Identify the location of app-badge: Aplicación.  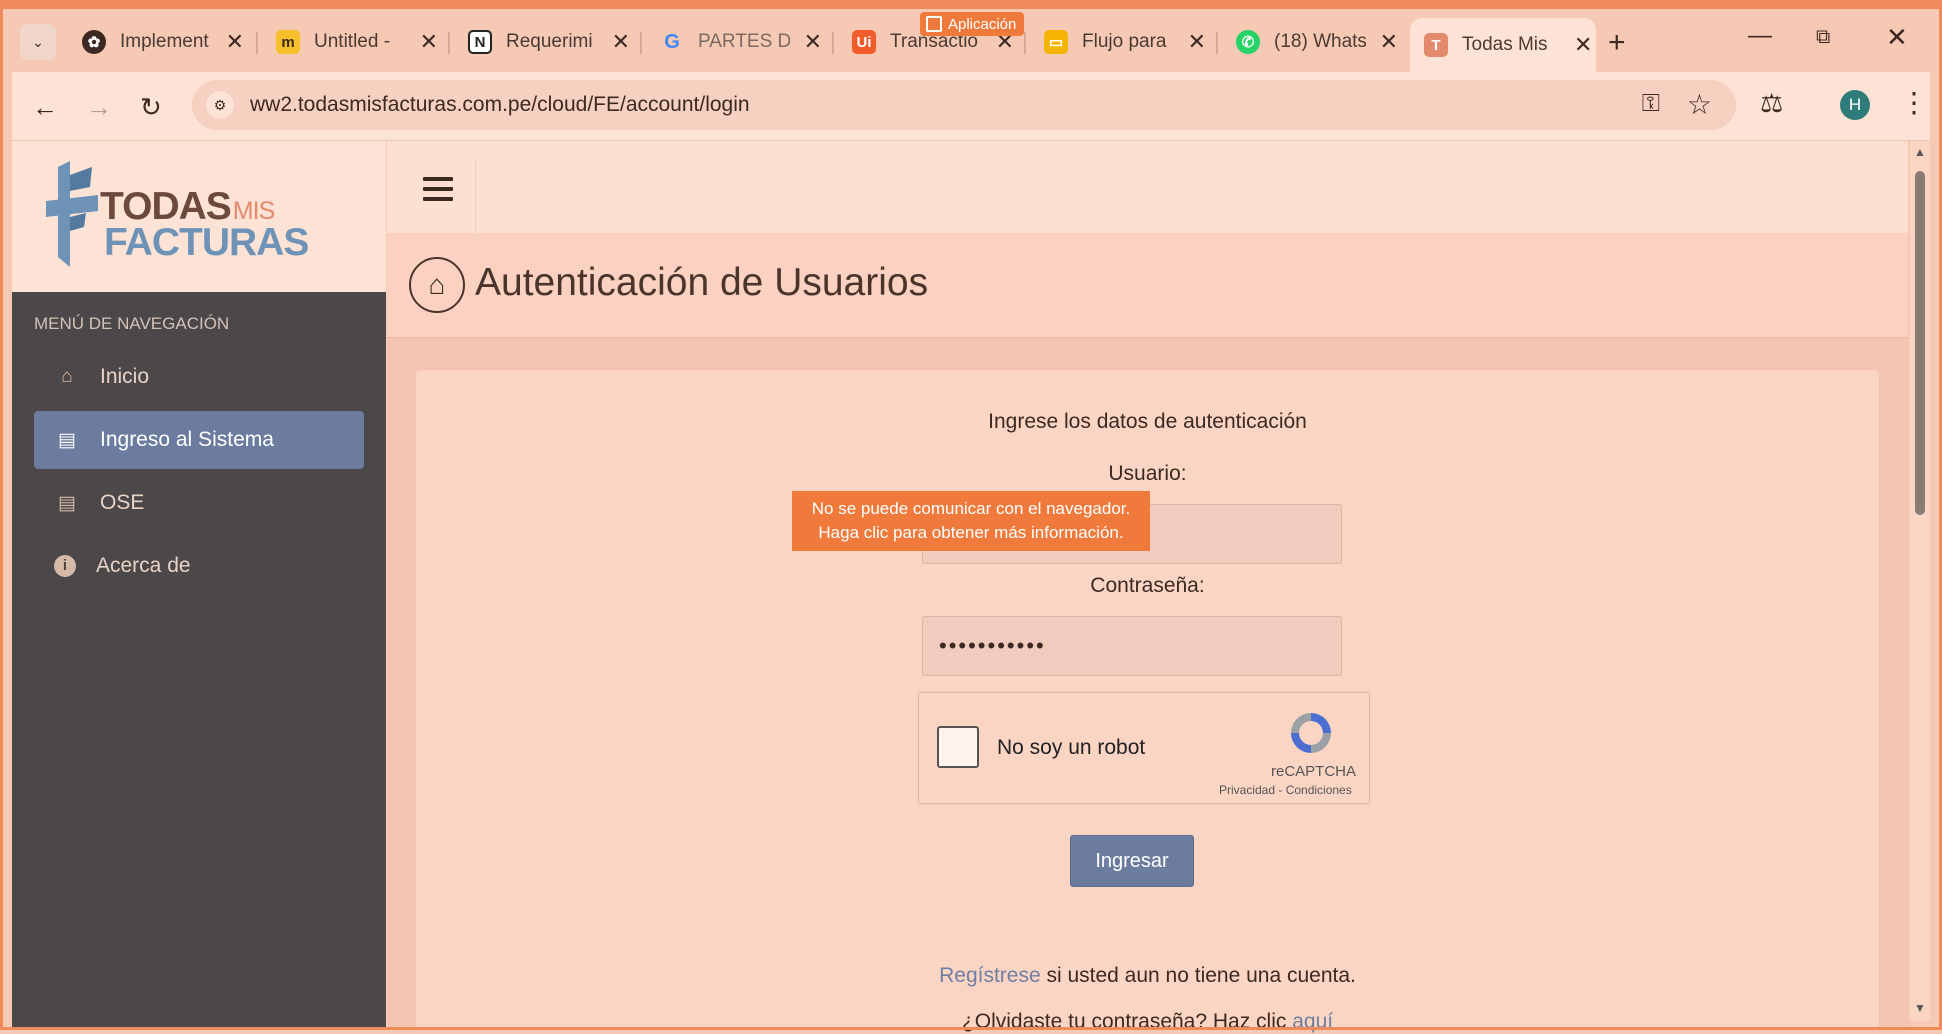
(972, 24).